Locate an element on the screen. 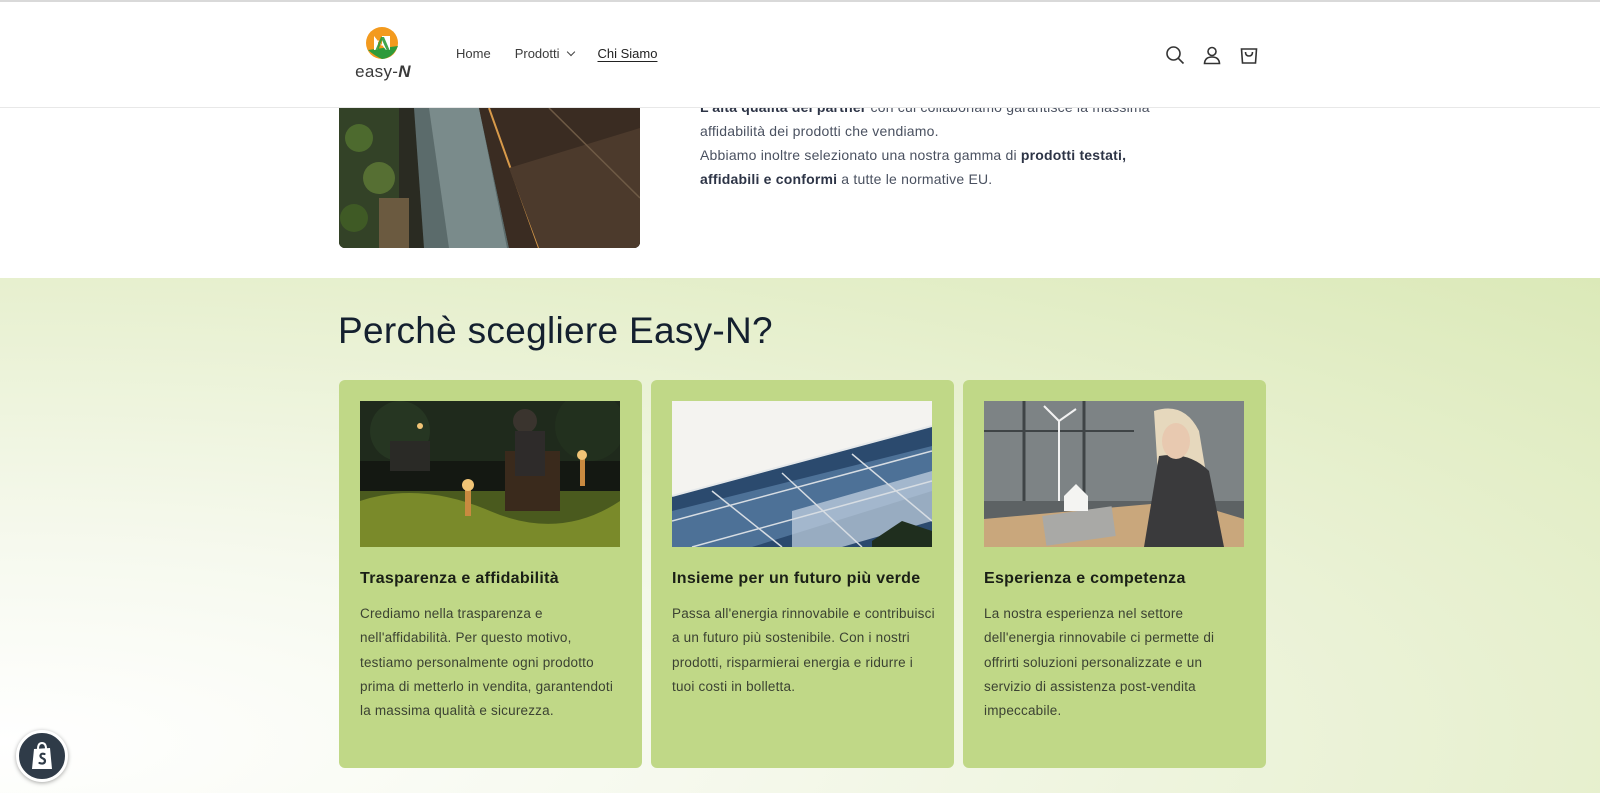 This screenshot has height=793, width=1600. card-image-woman-wind-turbine is located at coordinates (1114, 474).